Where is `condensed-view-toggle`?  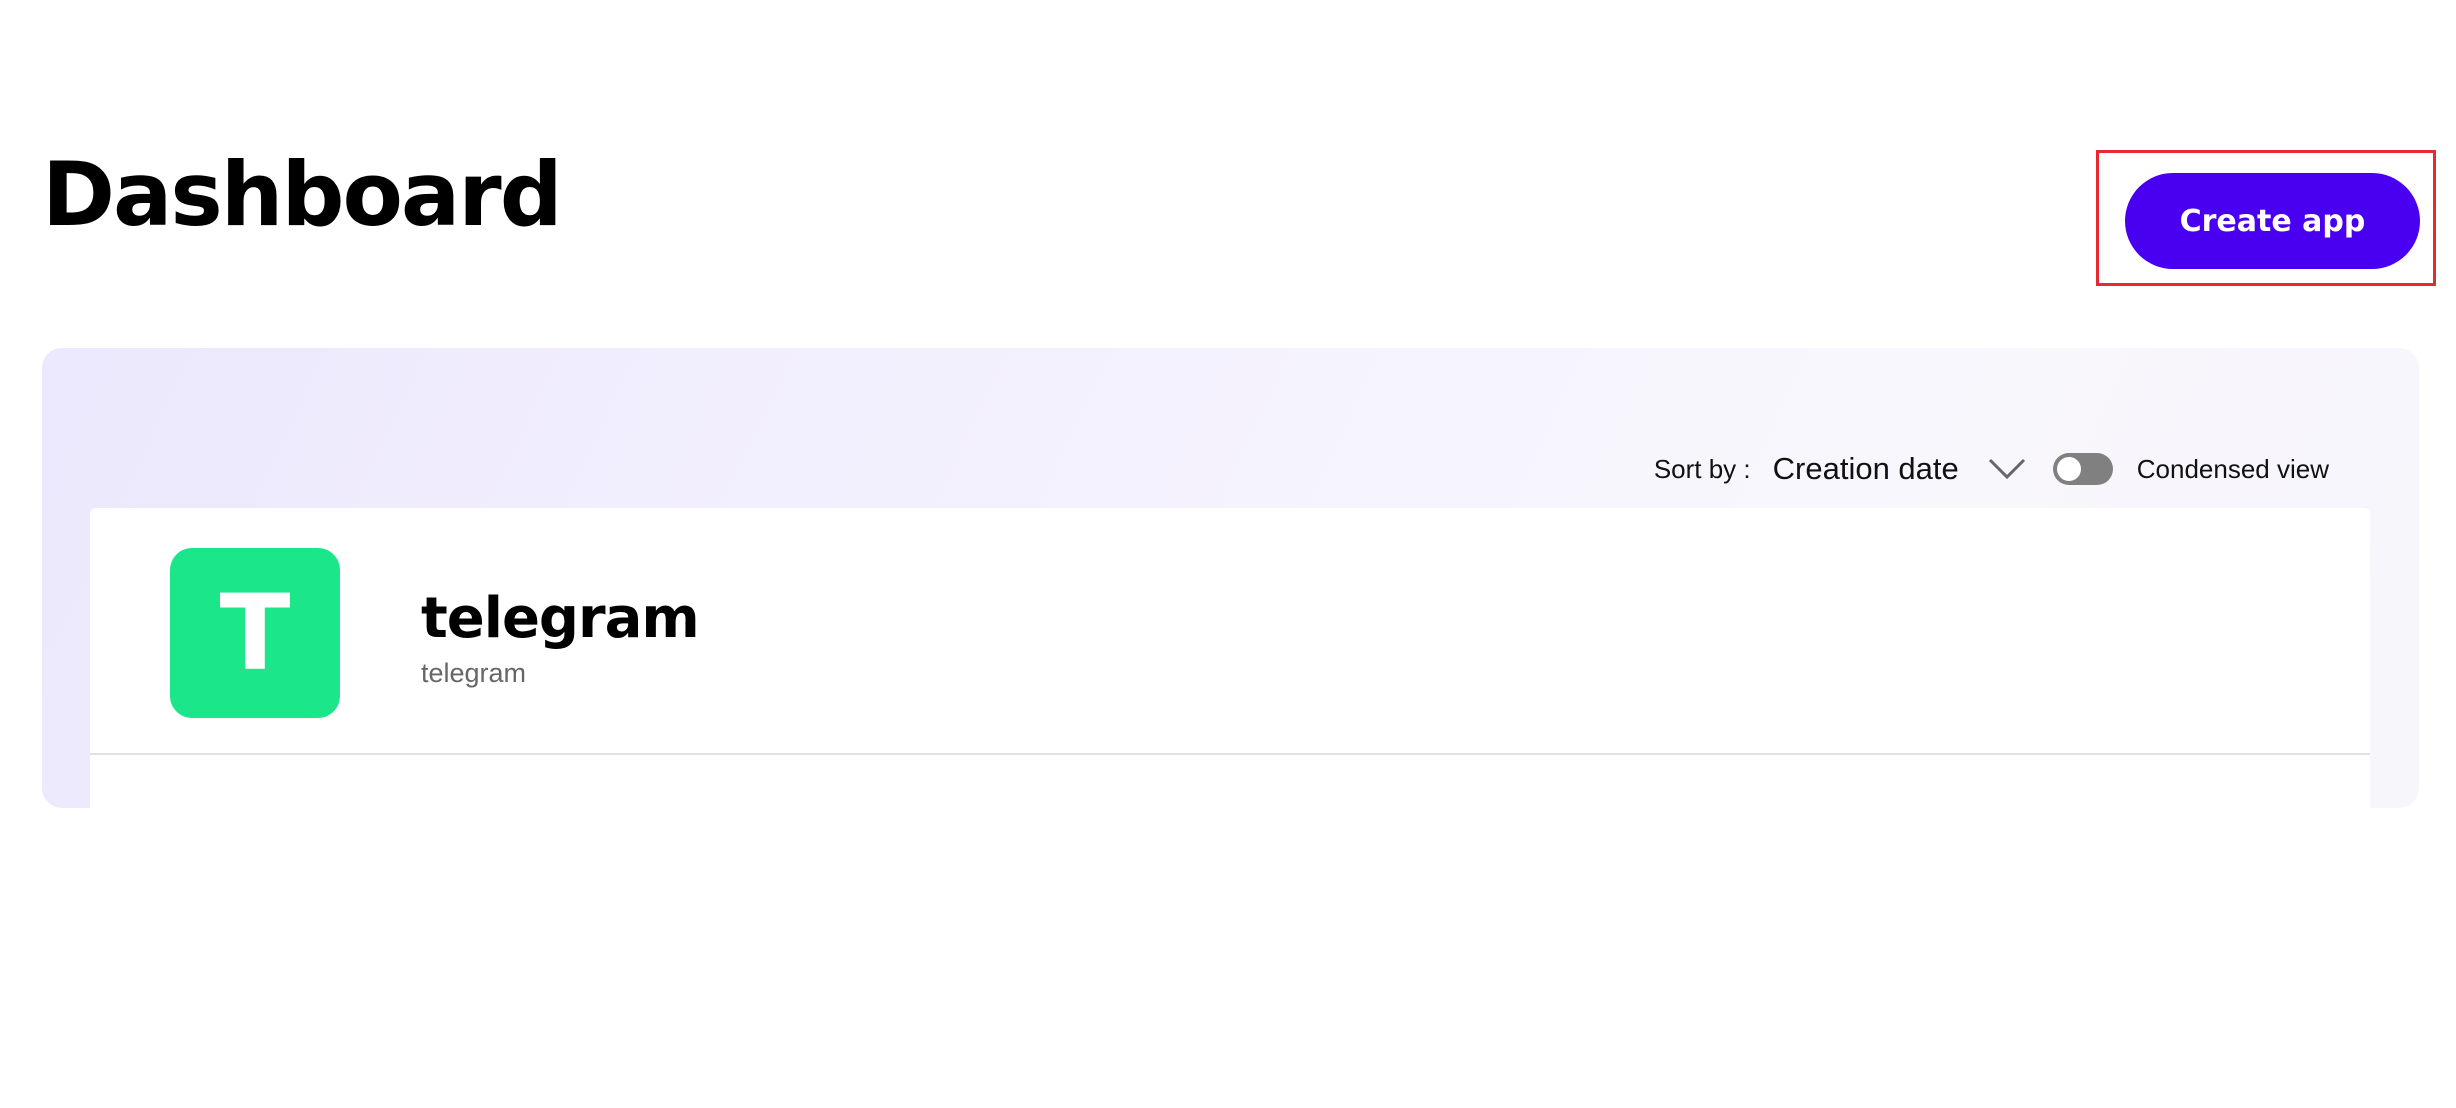
condensed-view-toggle is located at coordinates (2082, 469).